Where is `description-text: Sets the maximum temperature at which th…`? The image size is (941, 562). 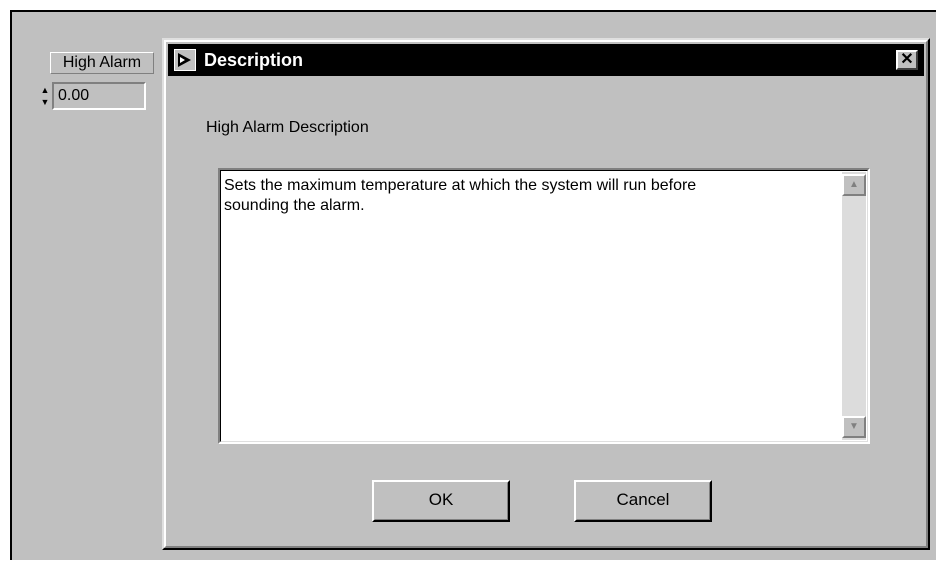
description-text: Sets the maximum temperature at which th… is located at coordinates (524, 196).